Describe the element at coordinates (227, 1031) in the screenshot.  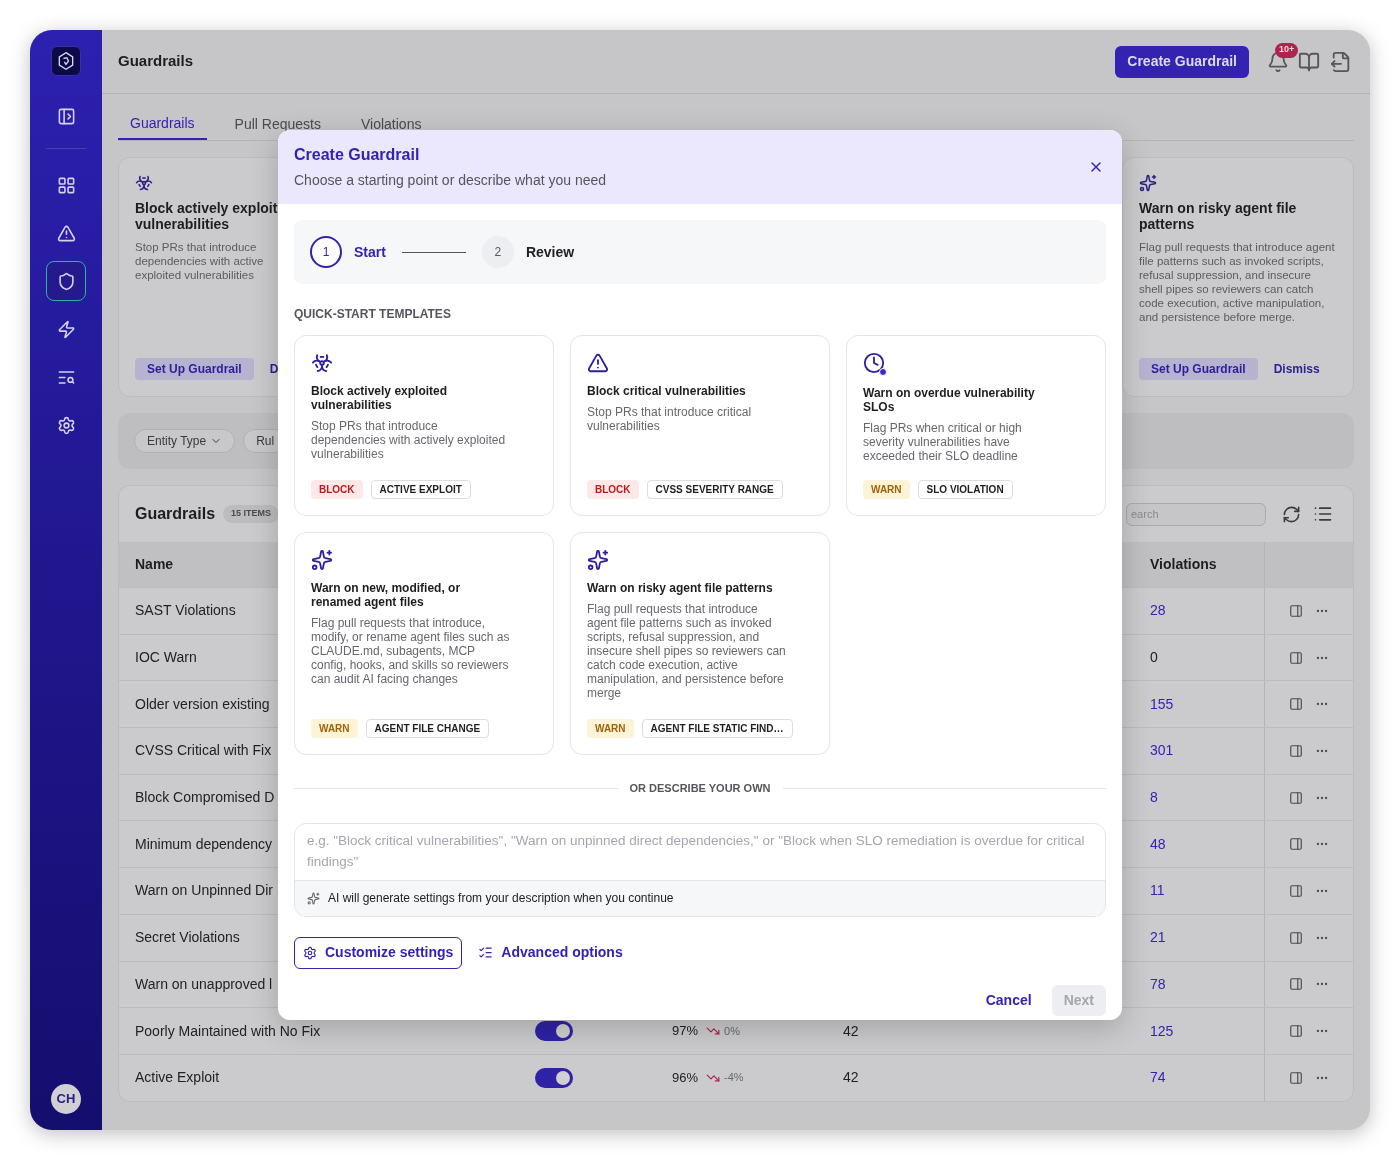
I see `table-cell-text: Poorly Maintained with No Fix` at that location.